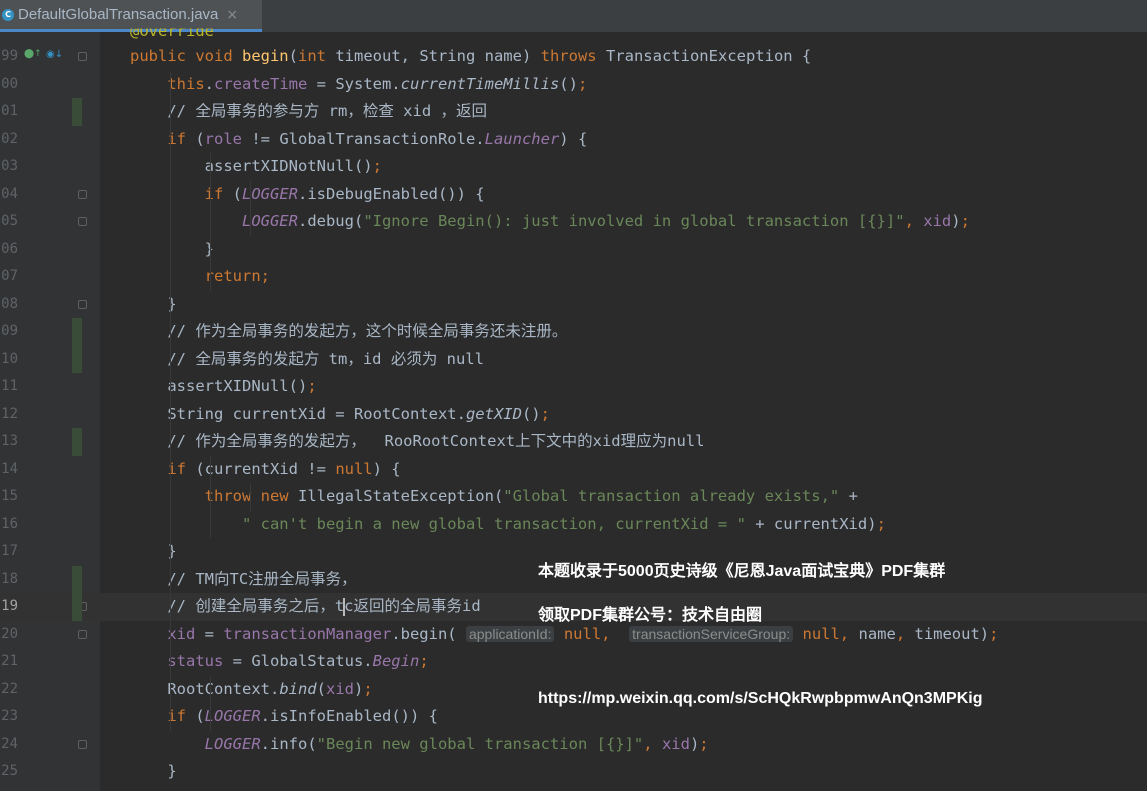 The height and width of the screenshot is (791, 1147). What do you see at coordinates (308, 112) in the screenshot?
I see `code-text: // 全局事务的参与方 rm，检查 xid ，返回` at bounding box center [308, 112].